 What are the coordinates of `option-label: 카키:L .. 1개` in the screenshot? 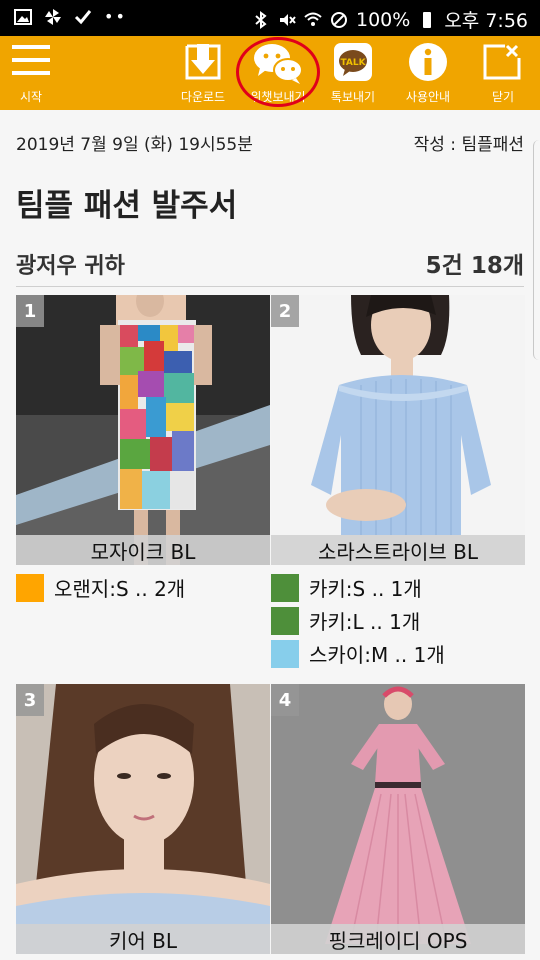 It's located at (365, 622).